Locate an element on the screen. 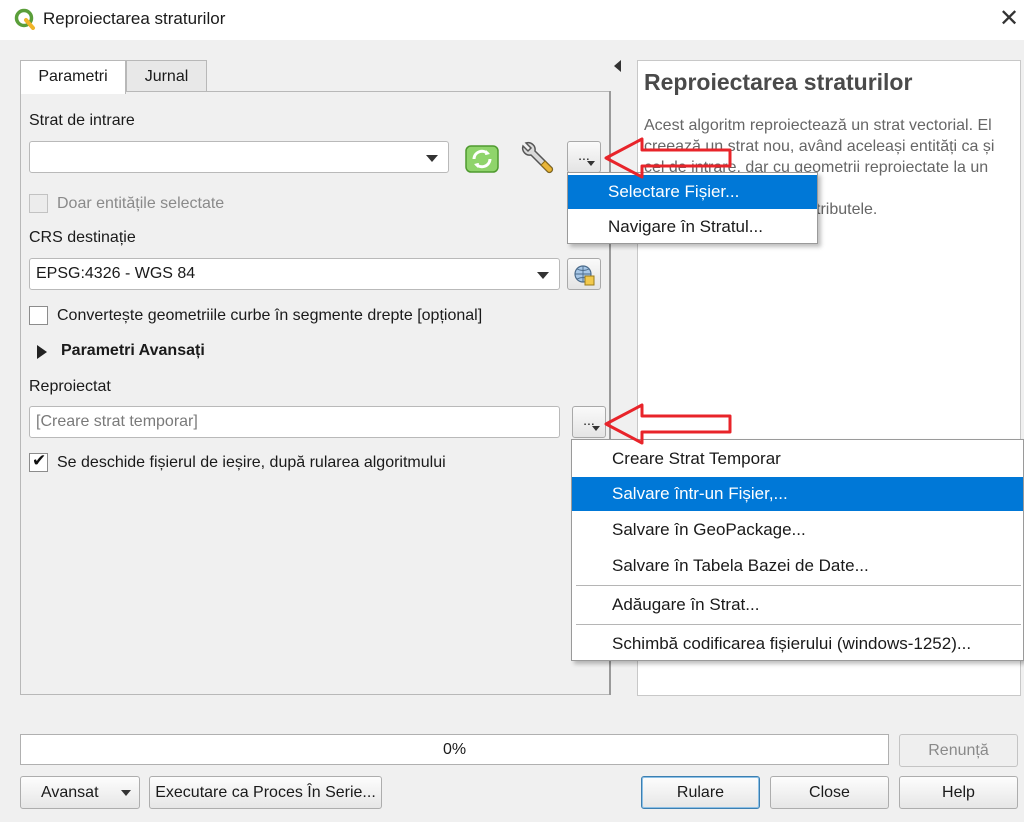 The height and width of the screenshot is (822, 1024). globe-icon is located at coordinates (584, 275).